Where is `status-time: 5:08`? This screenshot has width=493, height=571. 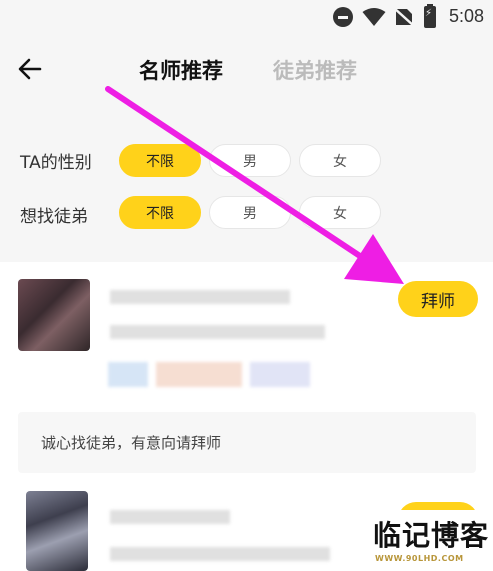 status-time: 5:08 is located at coordinates (467, 16).